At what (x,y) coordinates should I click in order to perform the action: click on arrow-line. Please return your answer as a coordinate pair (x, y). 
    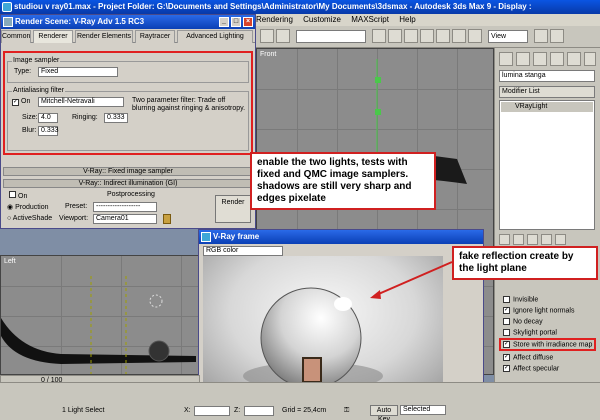
    Looking at the image, I should click on (413, 279).